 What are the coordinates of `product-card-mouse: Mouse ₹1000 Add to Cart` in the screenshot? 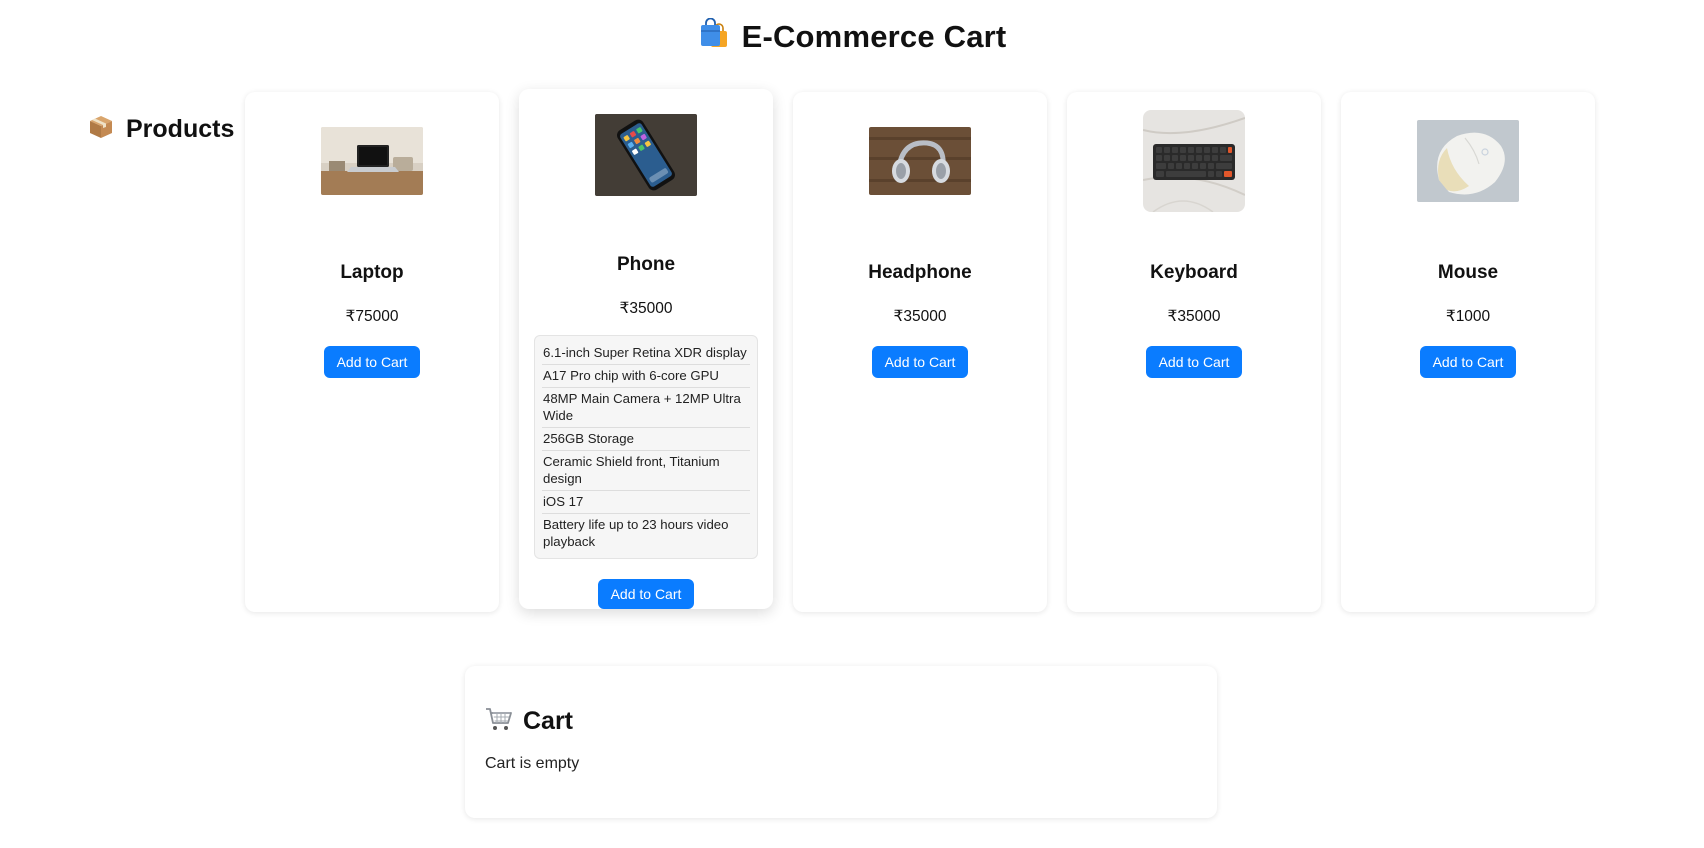 It's located at (1468, 352).